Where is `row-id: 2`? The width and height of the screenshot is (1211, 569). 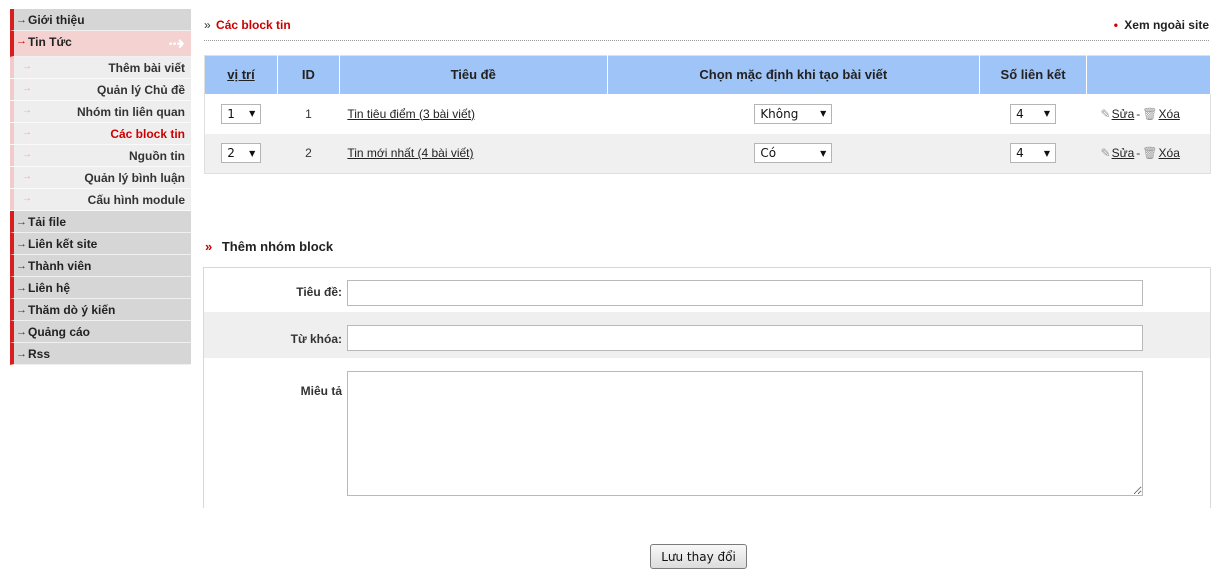
row-id: 2 is located at coordinates (308, 153).